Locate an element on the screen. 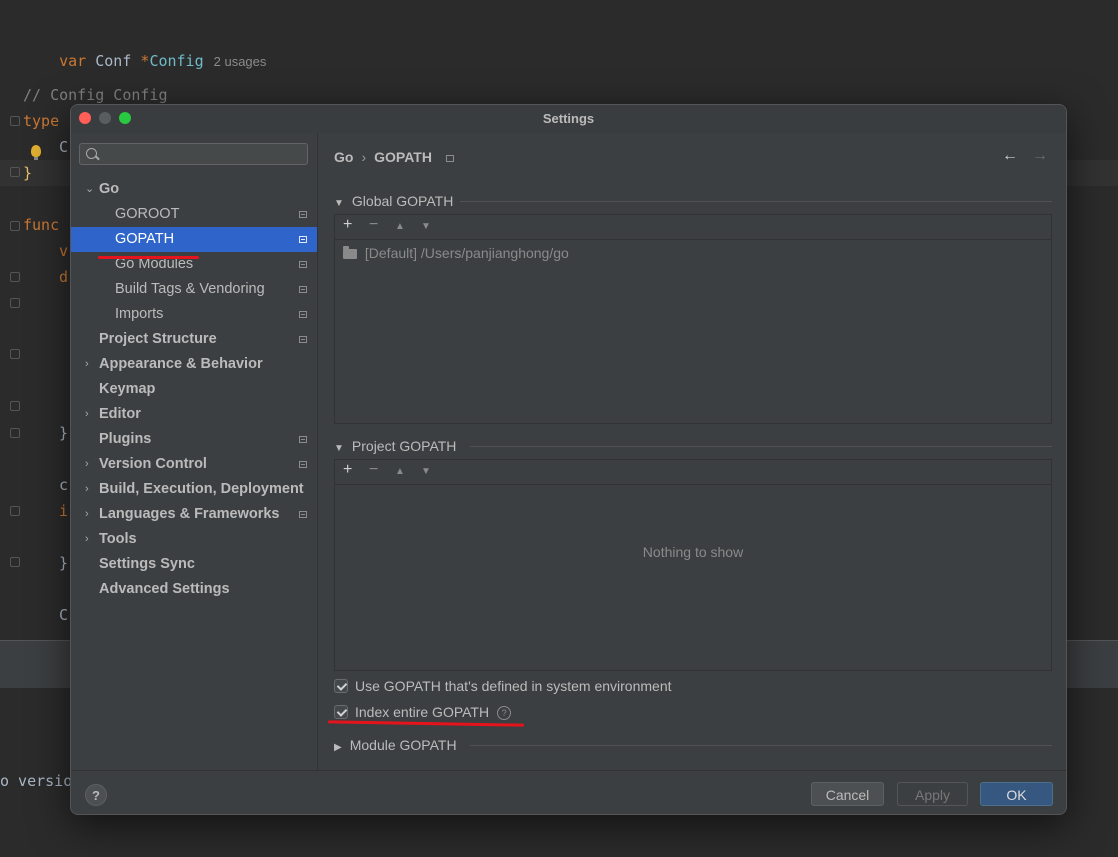 This screenshot has height=857, width=1118. sidebar-item-editor: › Editor is located at coordinates (194, 414).